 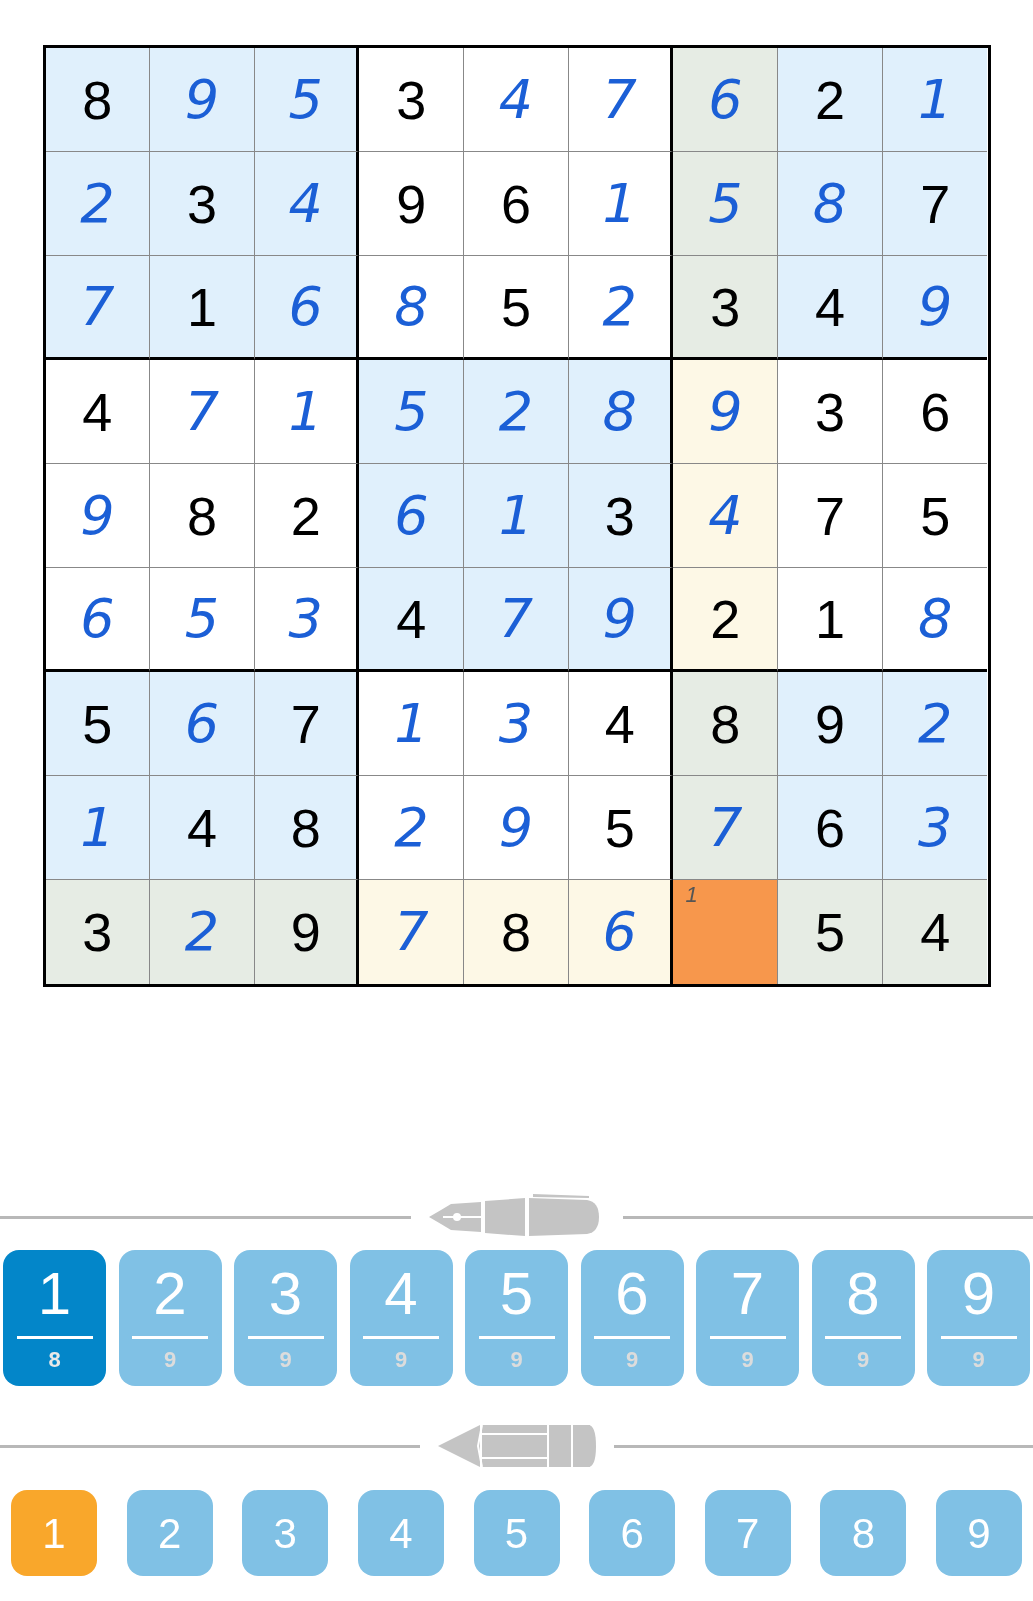 I want to click on digit-button: 1 8, so click(x=54, y=1318).